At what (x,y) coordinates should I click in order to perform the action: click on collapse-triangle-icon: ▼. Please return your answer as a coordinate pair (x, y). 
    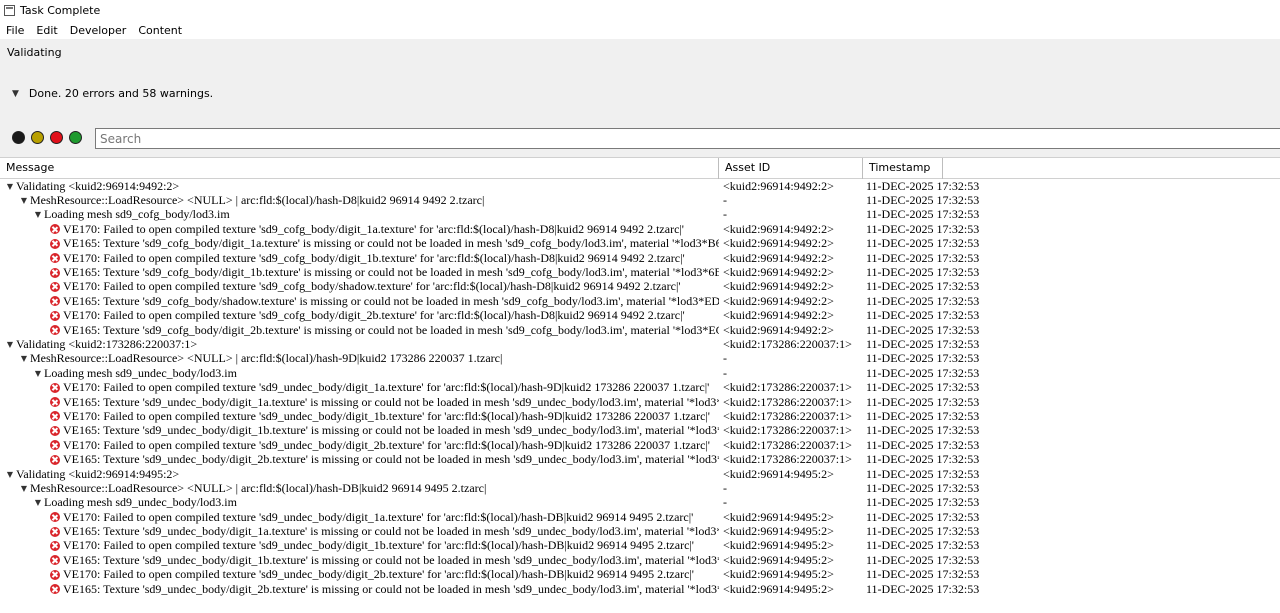
    Looking at the image, I should click on (15, 94).